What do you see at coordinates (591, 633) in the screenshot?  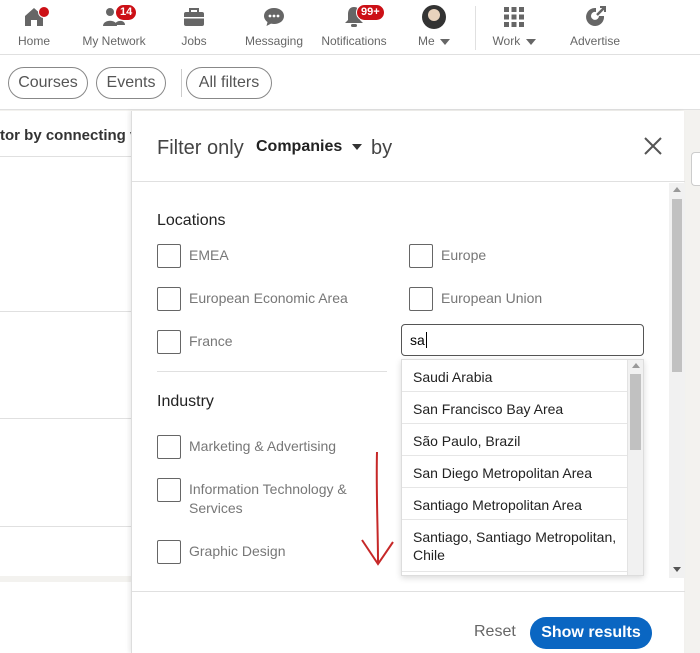 I see `show-results-button: Show results` at bounding box center [591, 633].